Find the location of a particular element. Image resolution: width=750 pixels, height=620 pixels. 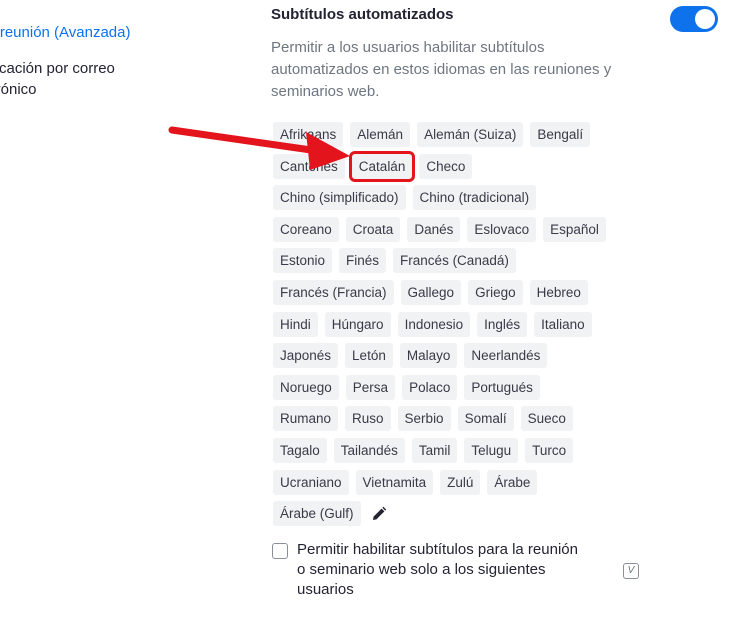

language-tag: Italiano is located at coordinates (563, 324).